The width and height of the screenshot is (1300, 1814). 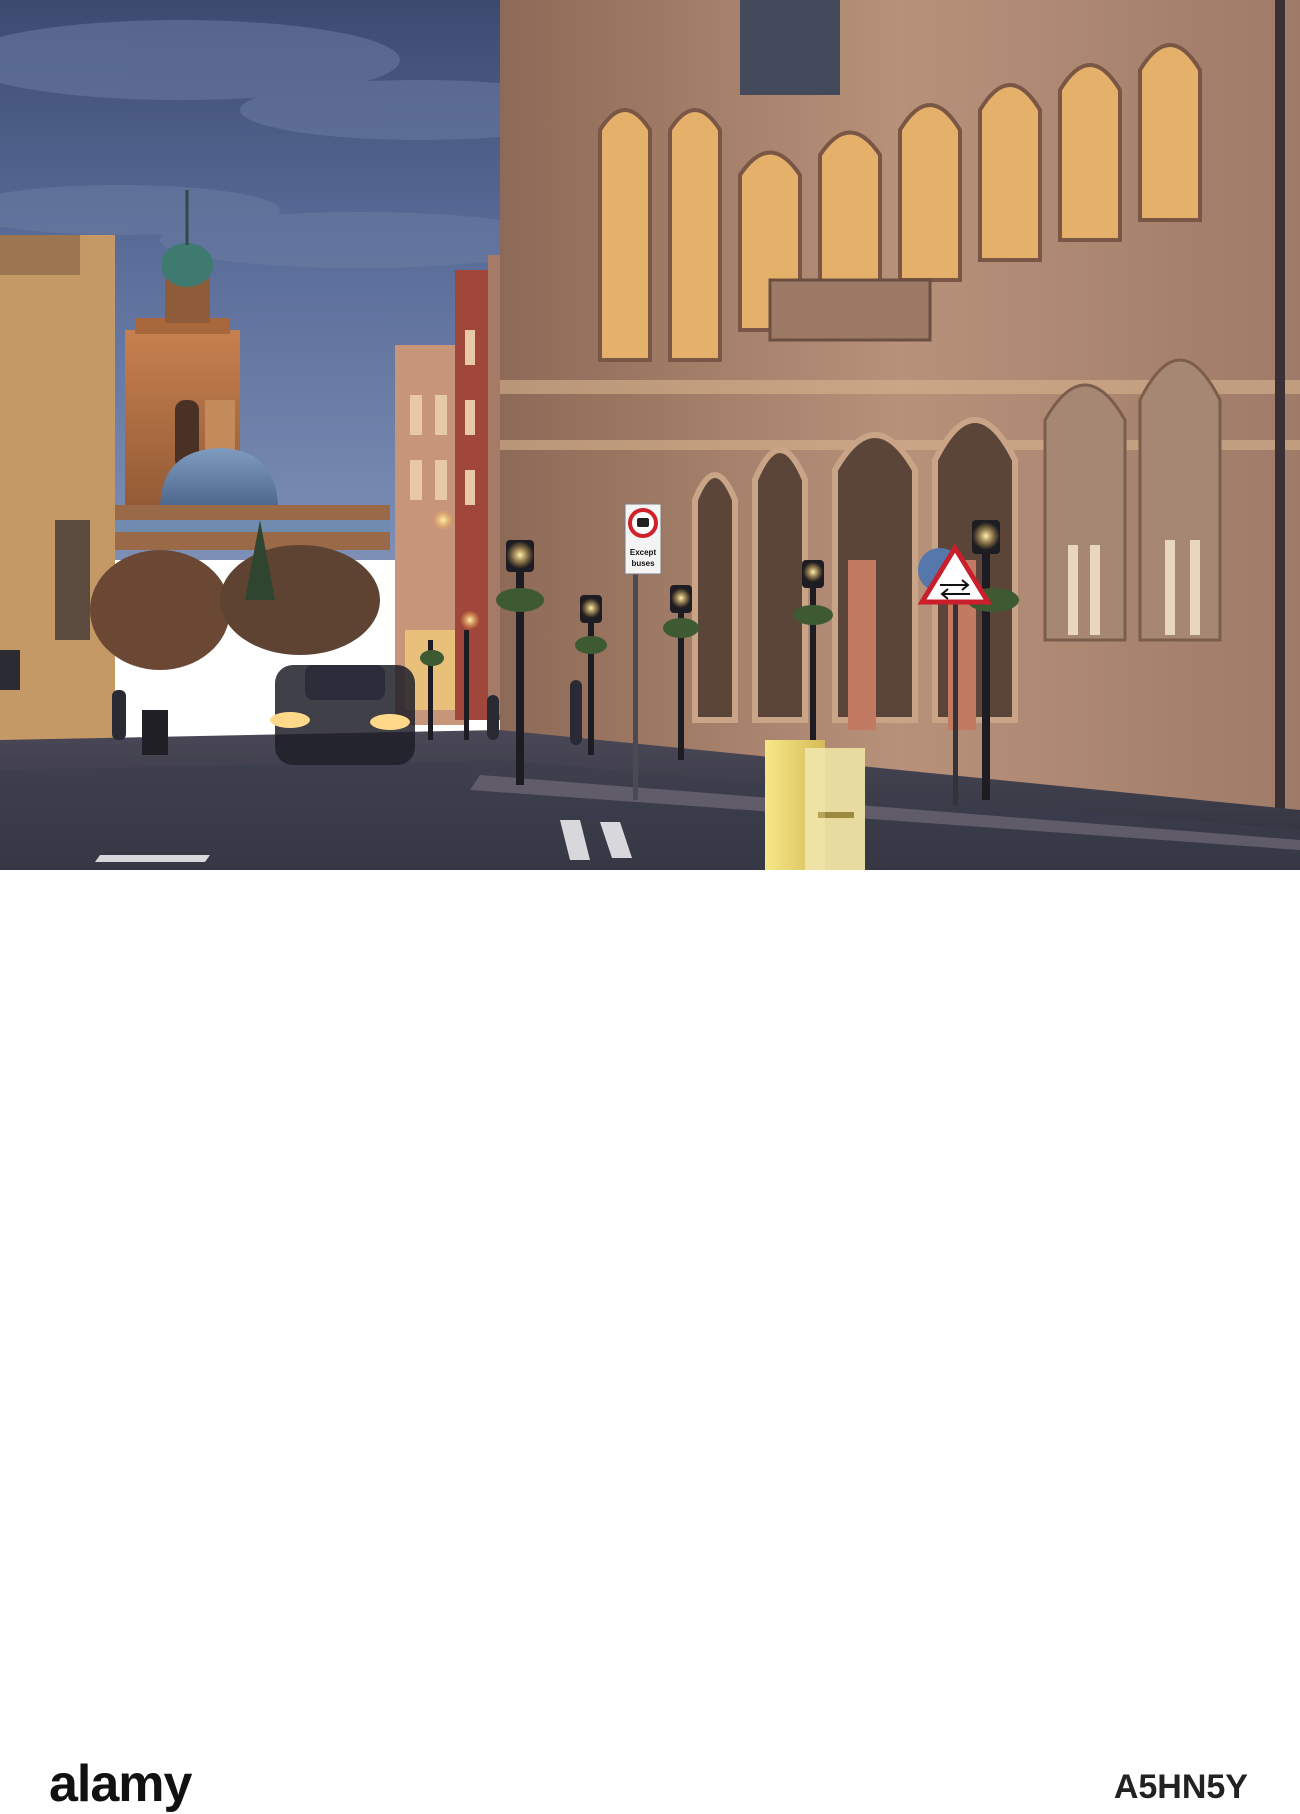 What do you see at coordinates (342, 715) in the screenshot?
I see `blurred-car` at bounding box center [342, 715].